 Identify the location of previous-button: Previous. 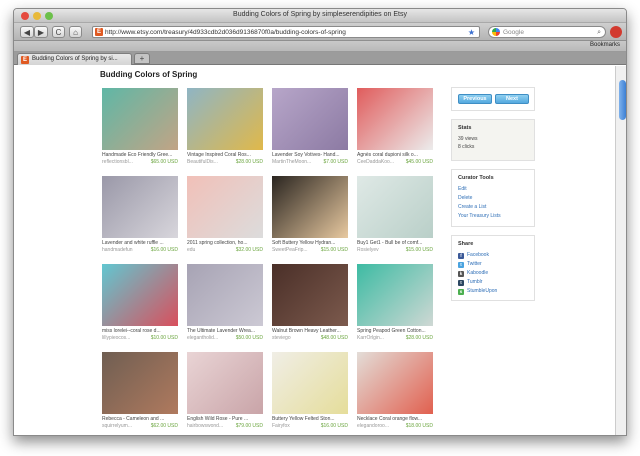
(475, 99).